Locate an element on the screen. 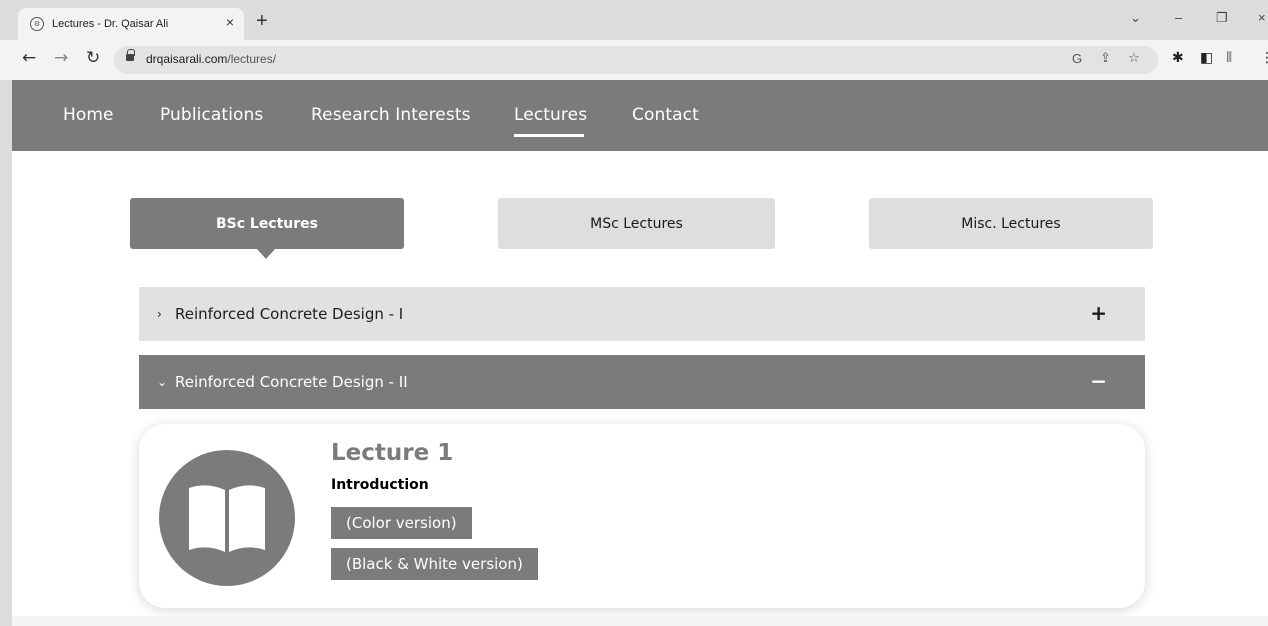 This screenshot has width=1268, height=626. color-version-button: (Color version) is located at coordinates (401, 523).